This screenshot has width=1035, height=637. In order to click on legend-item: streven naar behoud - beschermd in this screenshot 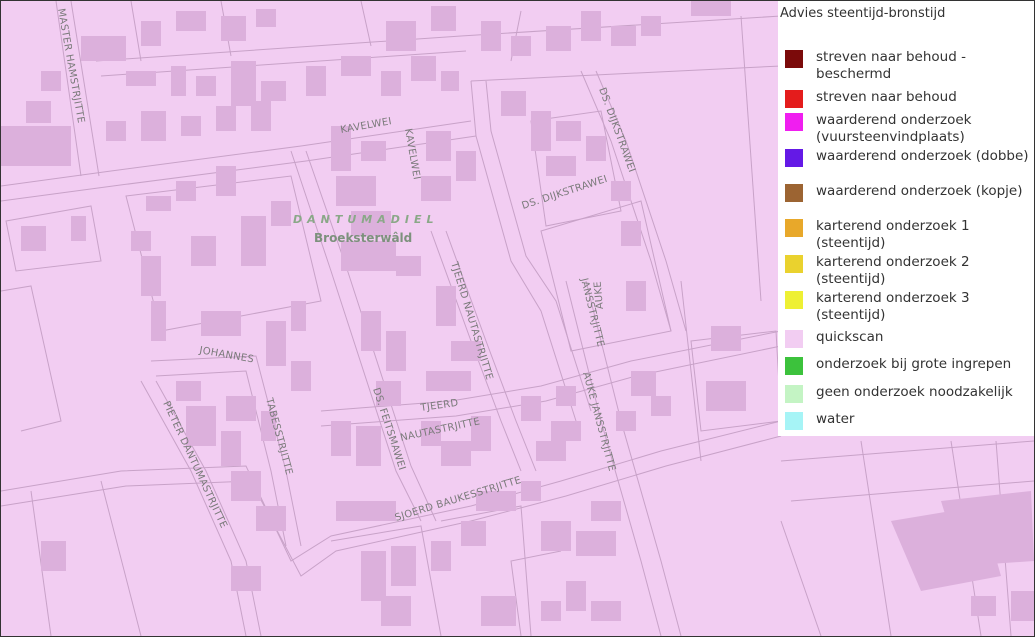, I will do `click(909, 66)`.